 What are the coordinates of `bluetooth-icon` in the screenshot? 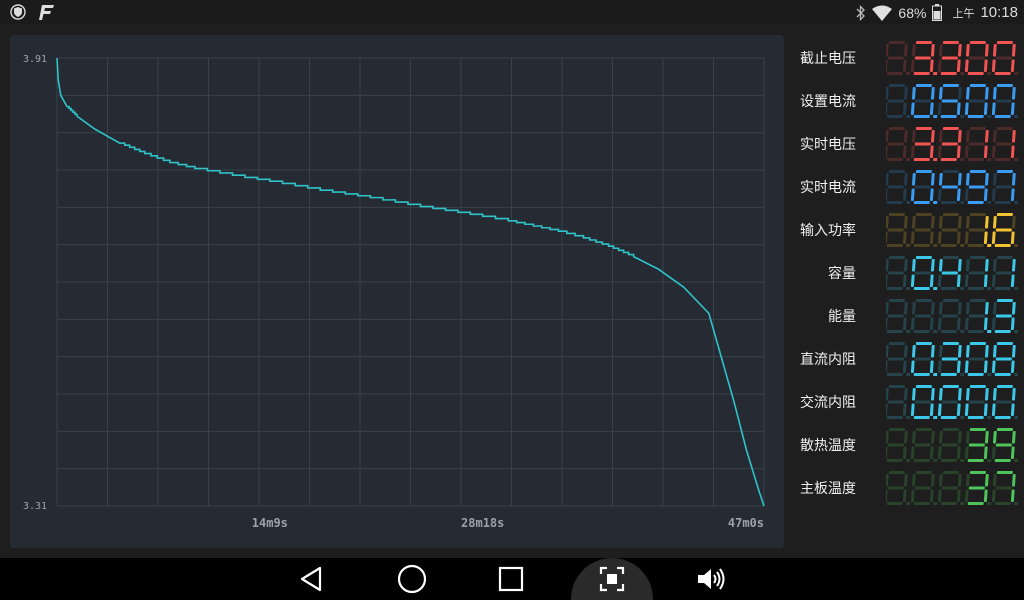 It's located at (861, 12).